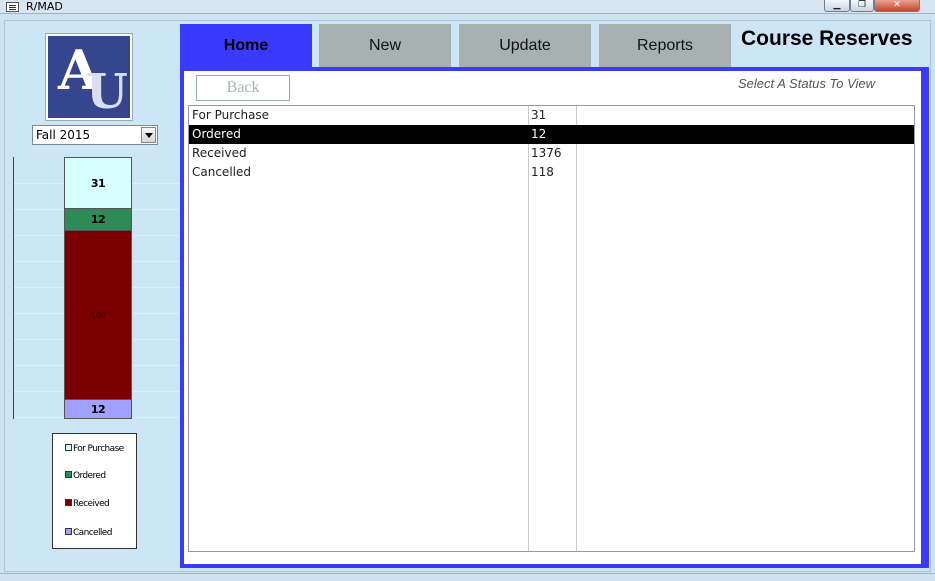 This screenshot has width=935, height=581. I want to click on bar-label-received: 100, so click(98, 315).